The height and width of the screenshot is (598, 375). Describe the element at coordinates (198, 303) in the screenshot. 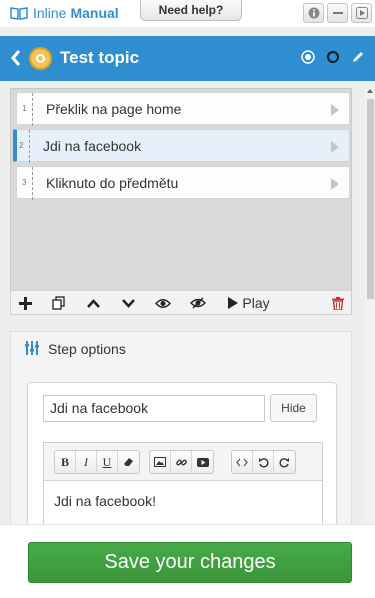

I see `hide-view-icon` at that location.